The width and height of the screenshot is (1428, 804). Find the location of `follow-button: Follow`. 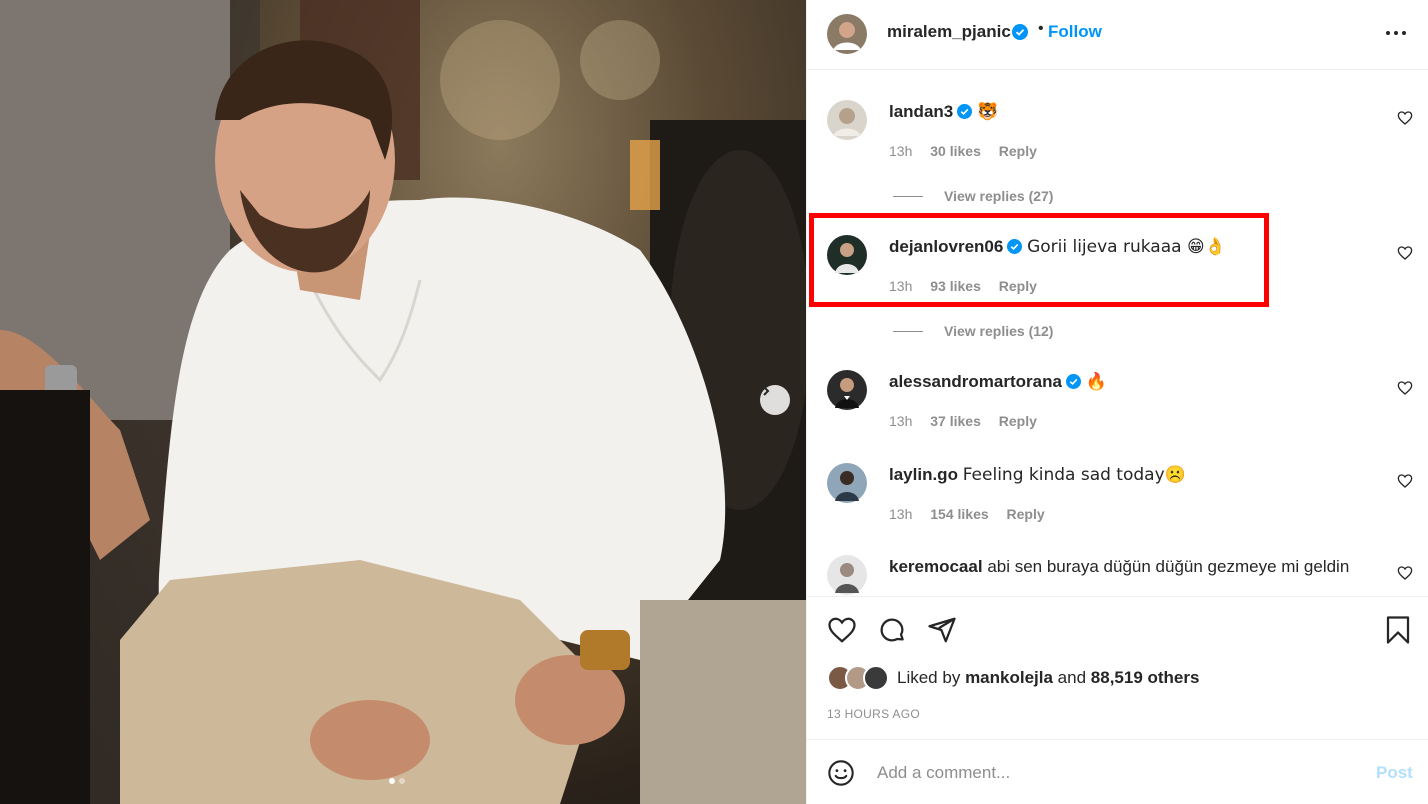

follow-button: Follow is located at coordinates (1075, 32).